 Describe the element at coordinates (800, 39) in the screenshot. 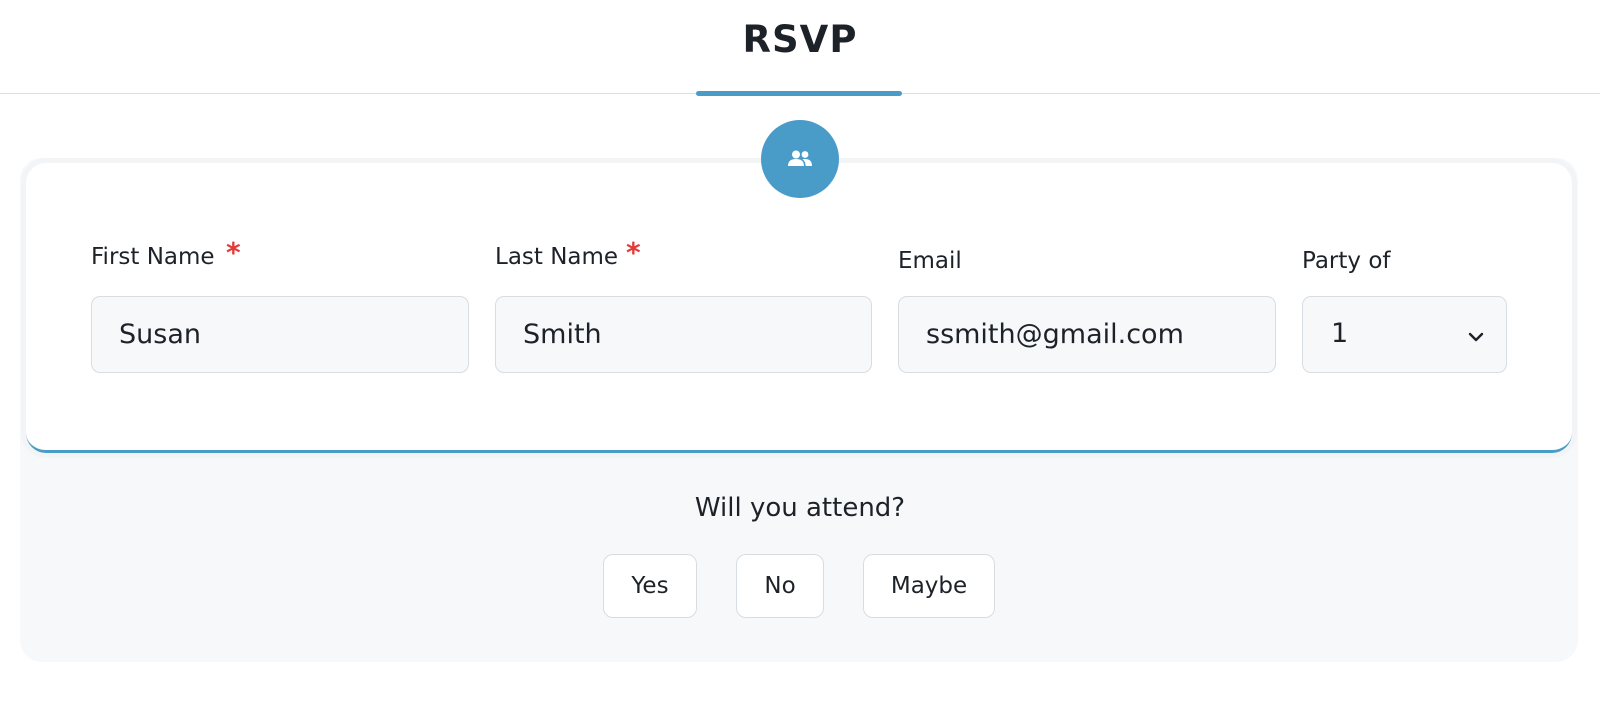

I see `page-title: RSVP` at that location.